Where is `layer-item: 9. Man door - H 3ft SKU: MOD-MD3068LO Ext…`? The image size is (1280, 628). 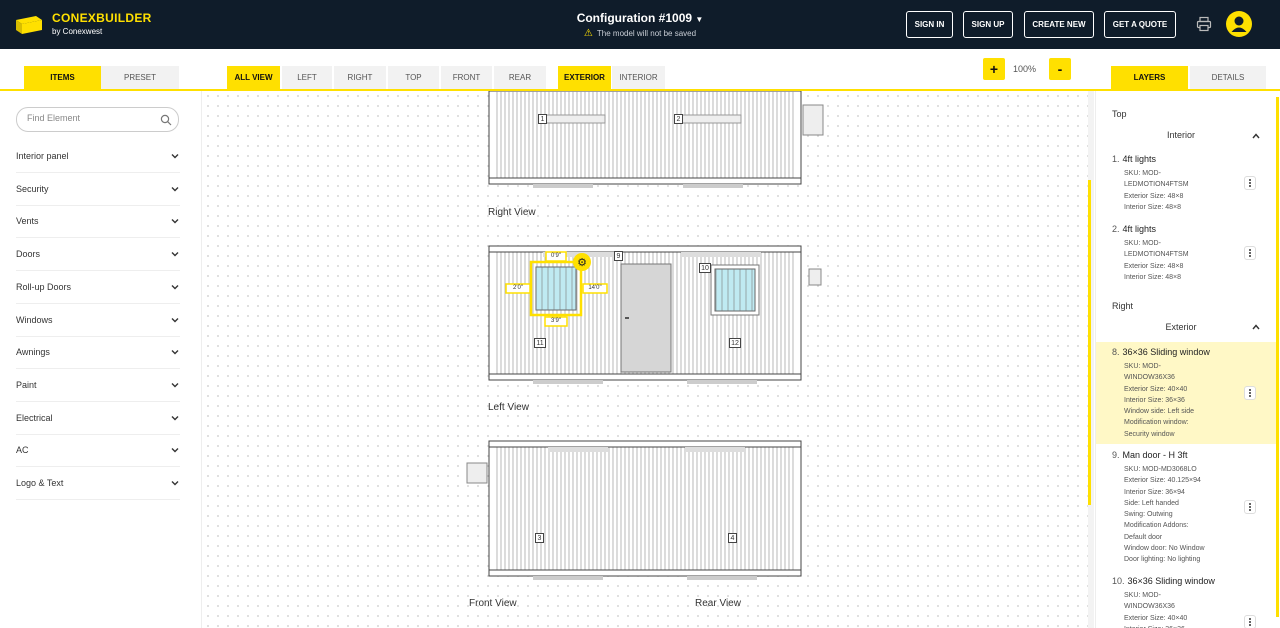
layer-item: 9. Man door - H 3ft SKU: MOD-MD3068LO Ext… is located at coordinates (1186, 506).